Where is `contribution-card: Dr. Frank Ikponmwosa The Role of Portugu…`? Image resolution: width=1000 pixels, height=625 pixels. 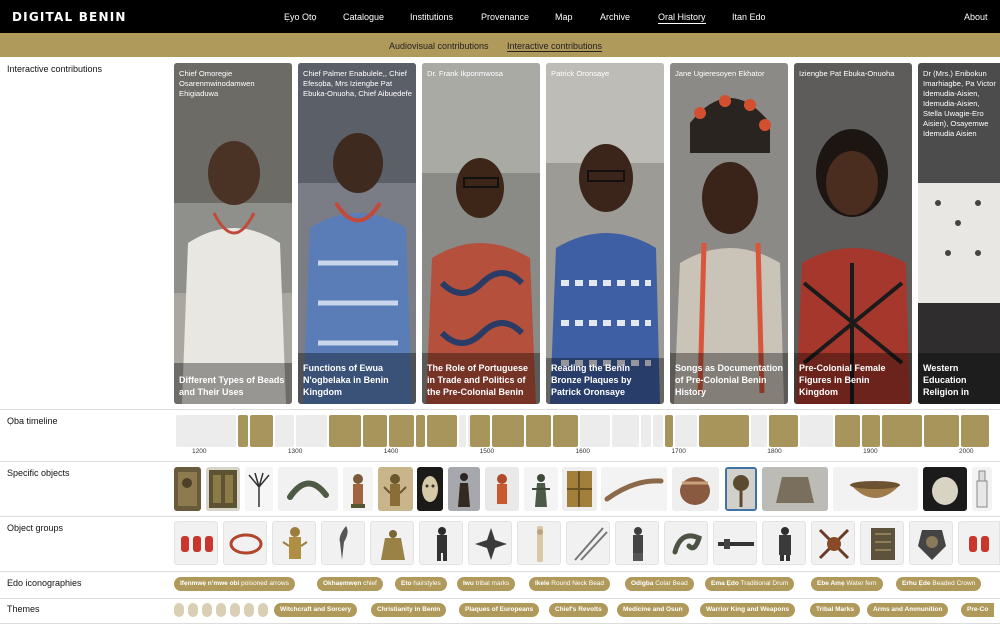
contribution-card: Dr. Frank Ikponmwosa The Role of Portugu… is located at coordinates (481, 233).